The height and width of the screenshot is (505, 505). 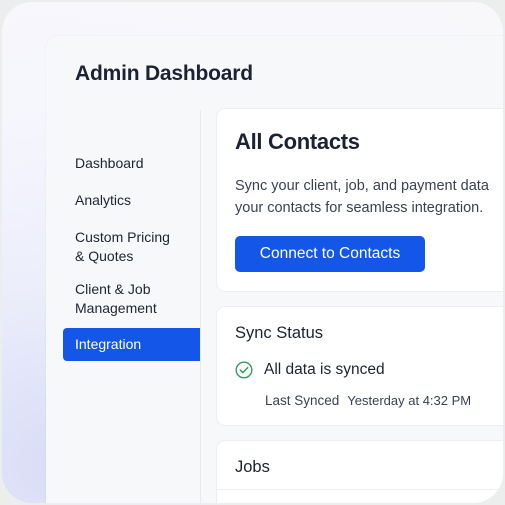 What do you see at coordinates (297, 141) in the screenshot?
I see `card-title: All Contacts` at bounding box center [297, 141].